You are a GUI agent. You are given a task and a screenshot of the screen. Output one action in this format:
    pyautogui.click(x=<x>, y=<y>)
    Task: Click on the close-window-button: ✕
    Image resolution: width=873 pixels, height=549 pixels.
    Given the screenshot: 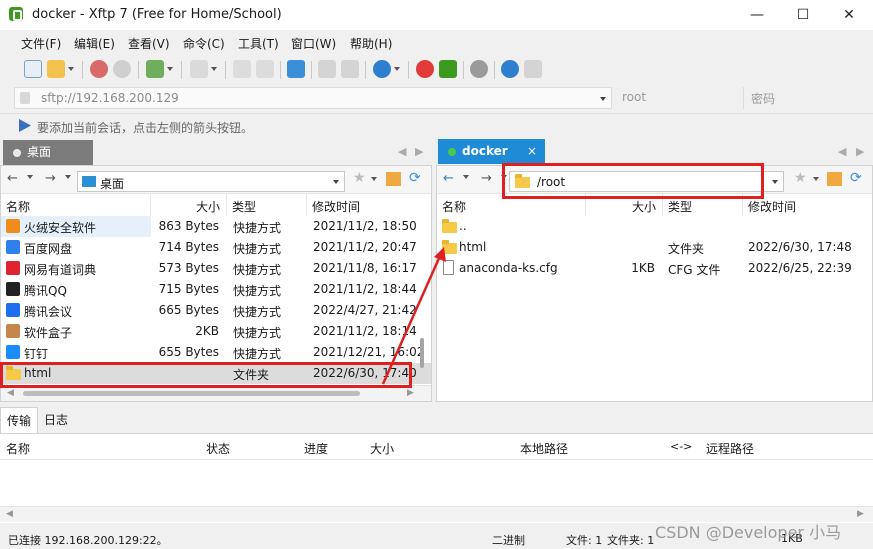 What is the action you would take?
    pyautogui.click(x=849, y=15)
    